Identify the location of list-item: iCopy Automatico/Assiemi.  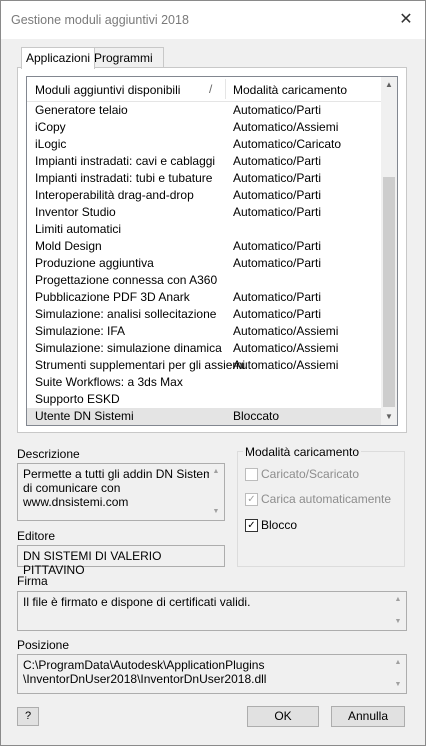
(204, 127).